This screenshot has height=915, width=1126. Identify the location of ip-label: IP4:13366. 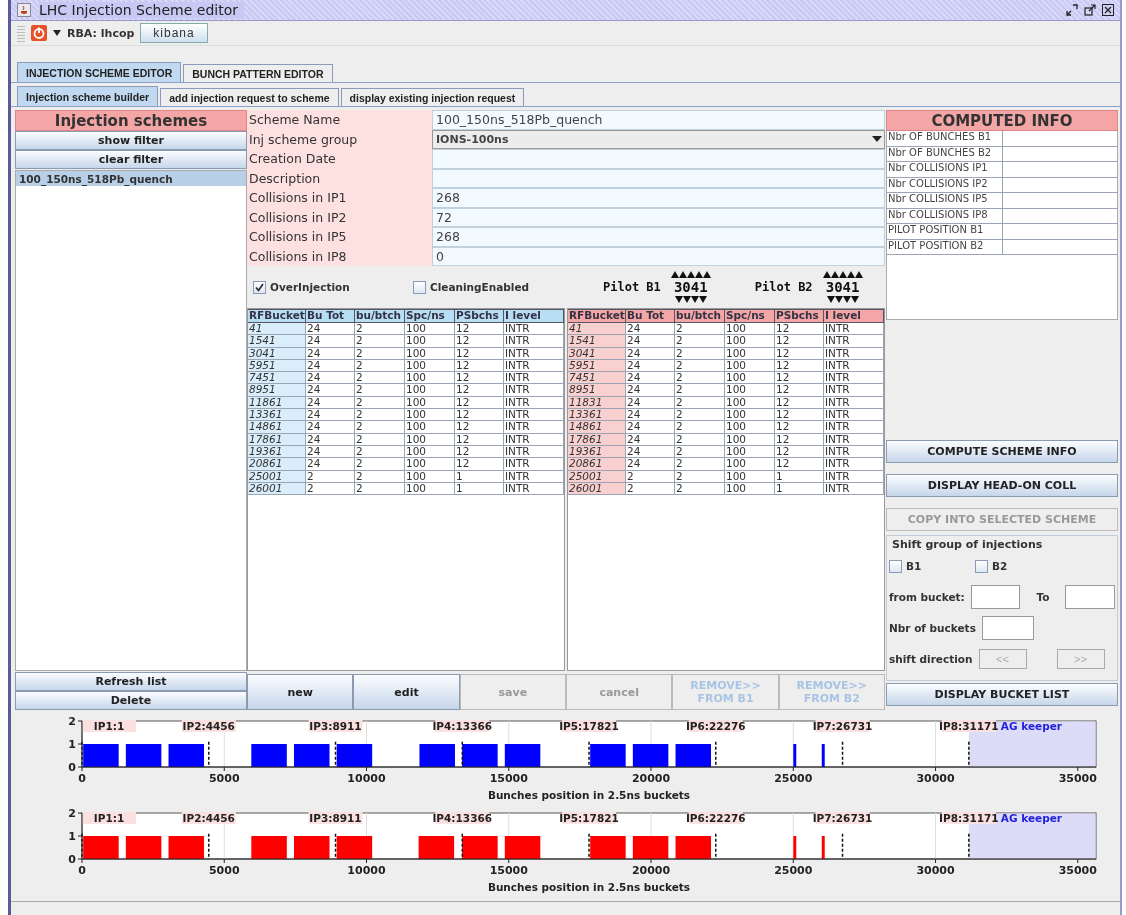
(462, 817).